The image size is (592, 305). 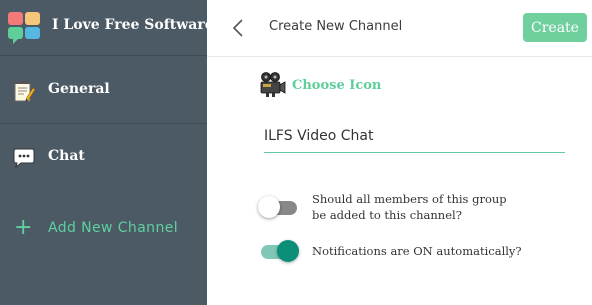 What do you see at coordinates (24, 28) in the screenshot?
I see `chat-bubbles-logo-icon` at bounding box center [24, 28].